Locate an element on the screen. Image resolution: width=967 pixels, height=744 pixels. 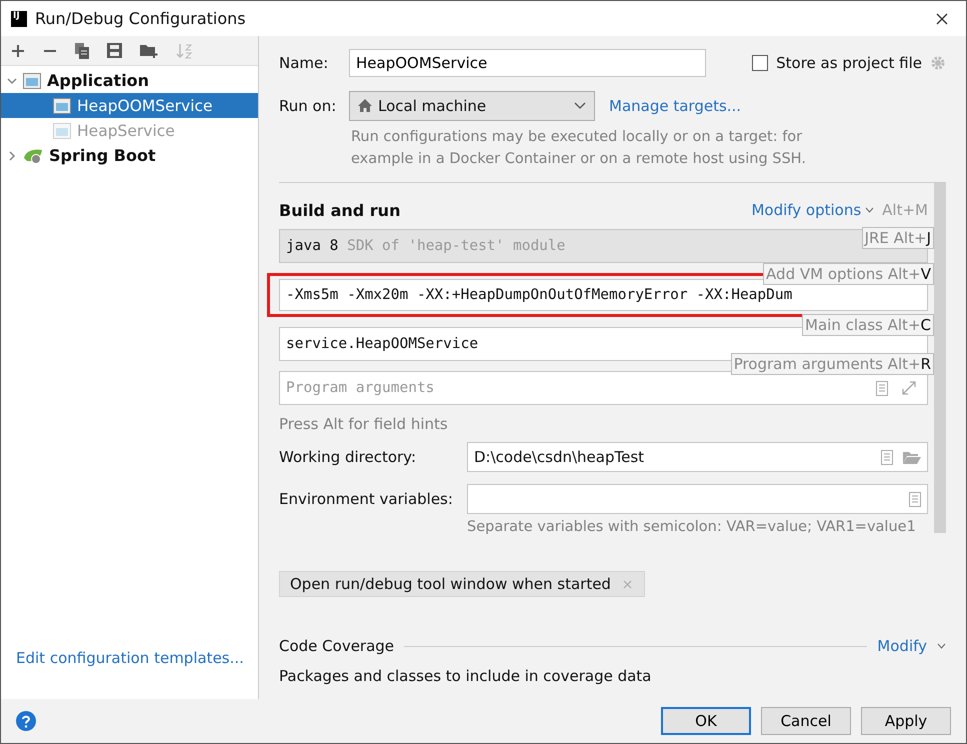
coverage-note: Packages and classes to include in coverage data is located at coordinates (465, 676).